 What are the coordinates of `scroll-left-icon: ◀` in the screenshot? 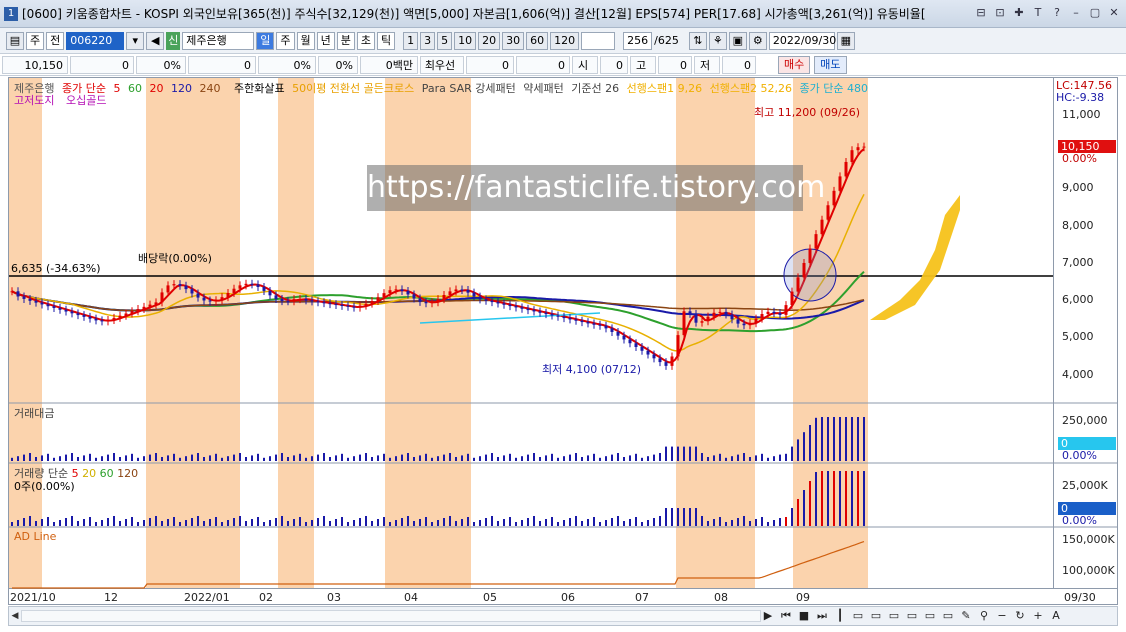 It's located at (15, 616).